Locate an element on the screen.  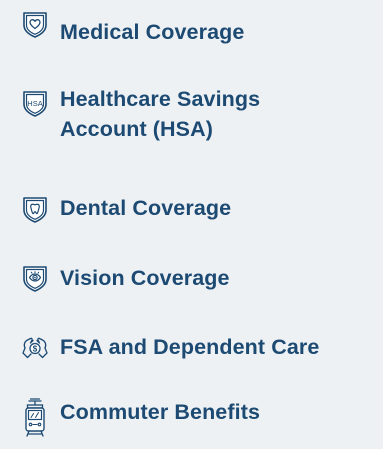
benefit-item-dental-coverage: Dental Coverage is located at coordinates (191, 207).